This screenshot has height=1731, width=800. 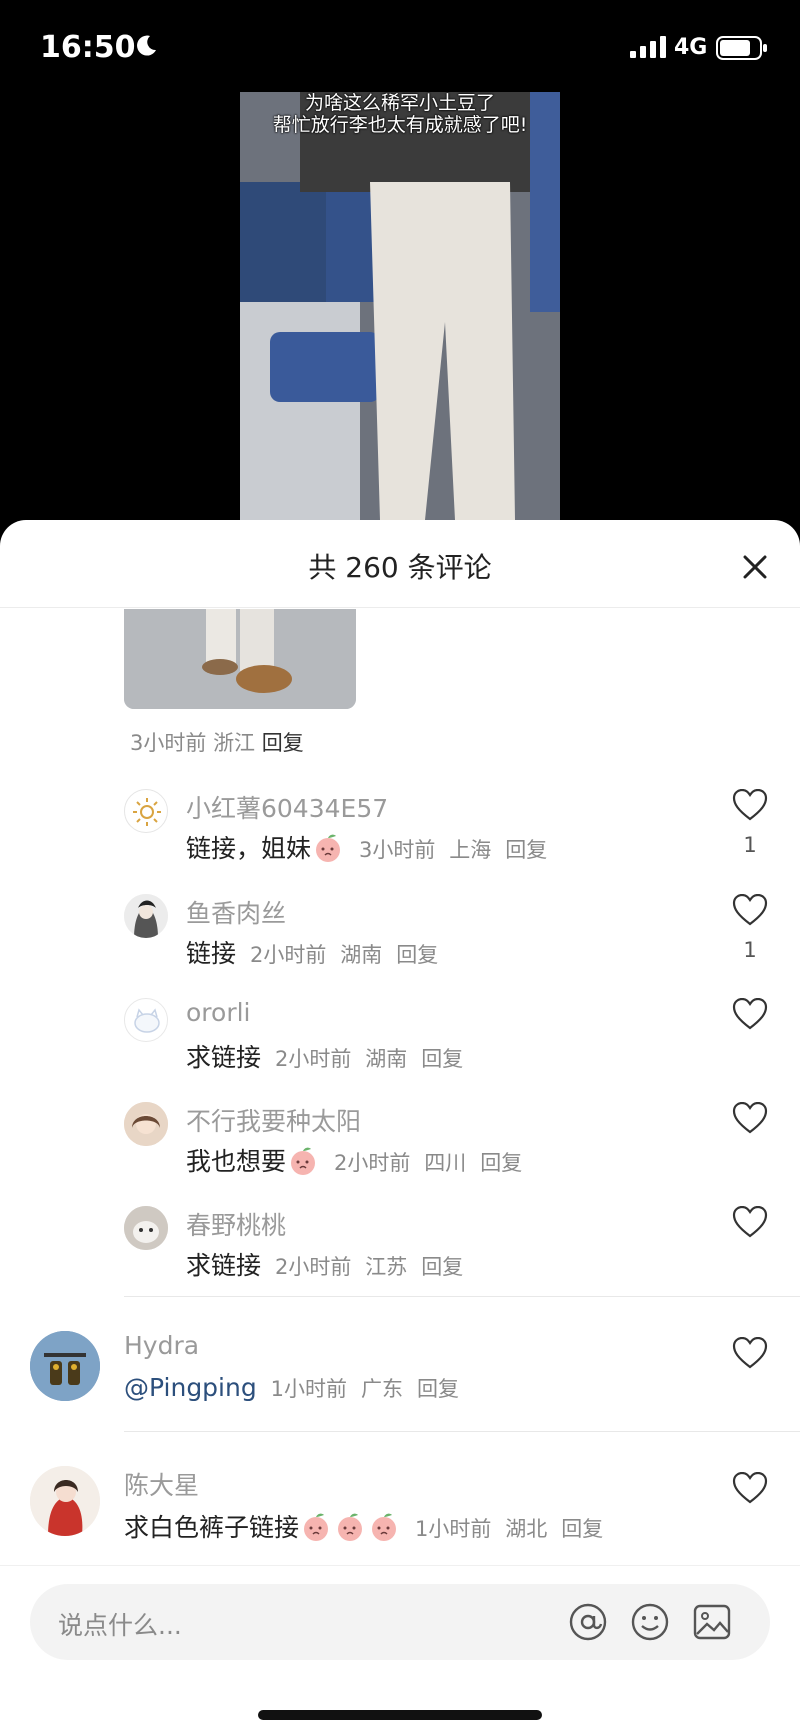 What do you see at coordinates (217, 742) in the screenshot?
I see `parent-comment-meta: 3小时前 浙江 回复` at bounding box center [217, 742].